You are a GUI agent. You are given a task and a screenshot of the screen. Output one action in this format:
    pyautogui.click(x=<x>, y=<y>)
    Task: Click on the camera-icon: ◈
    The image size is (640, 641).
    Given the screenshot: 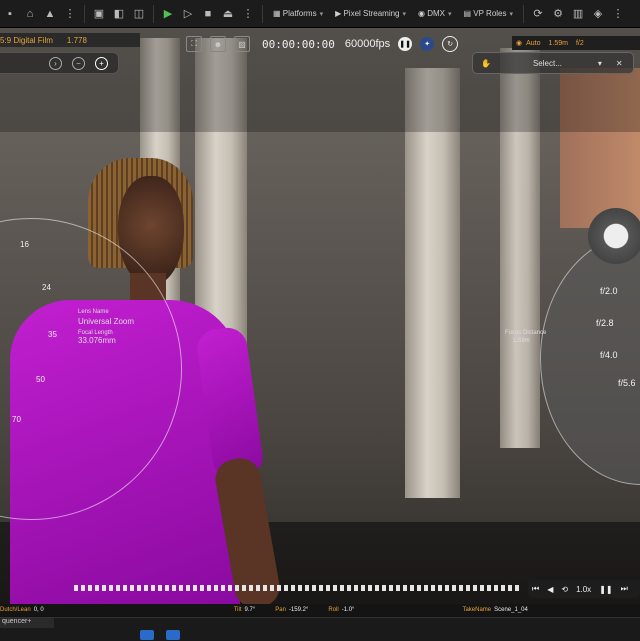 What is the action you would take?
    pyautogui.click(x=598, y=14)
    